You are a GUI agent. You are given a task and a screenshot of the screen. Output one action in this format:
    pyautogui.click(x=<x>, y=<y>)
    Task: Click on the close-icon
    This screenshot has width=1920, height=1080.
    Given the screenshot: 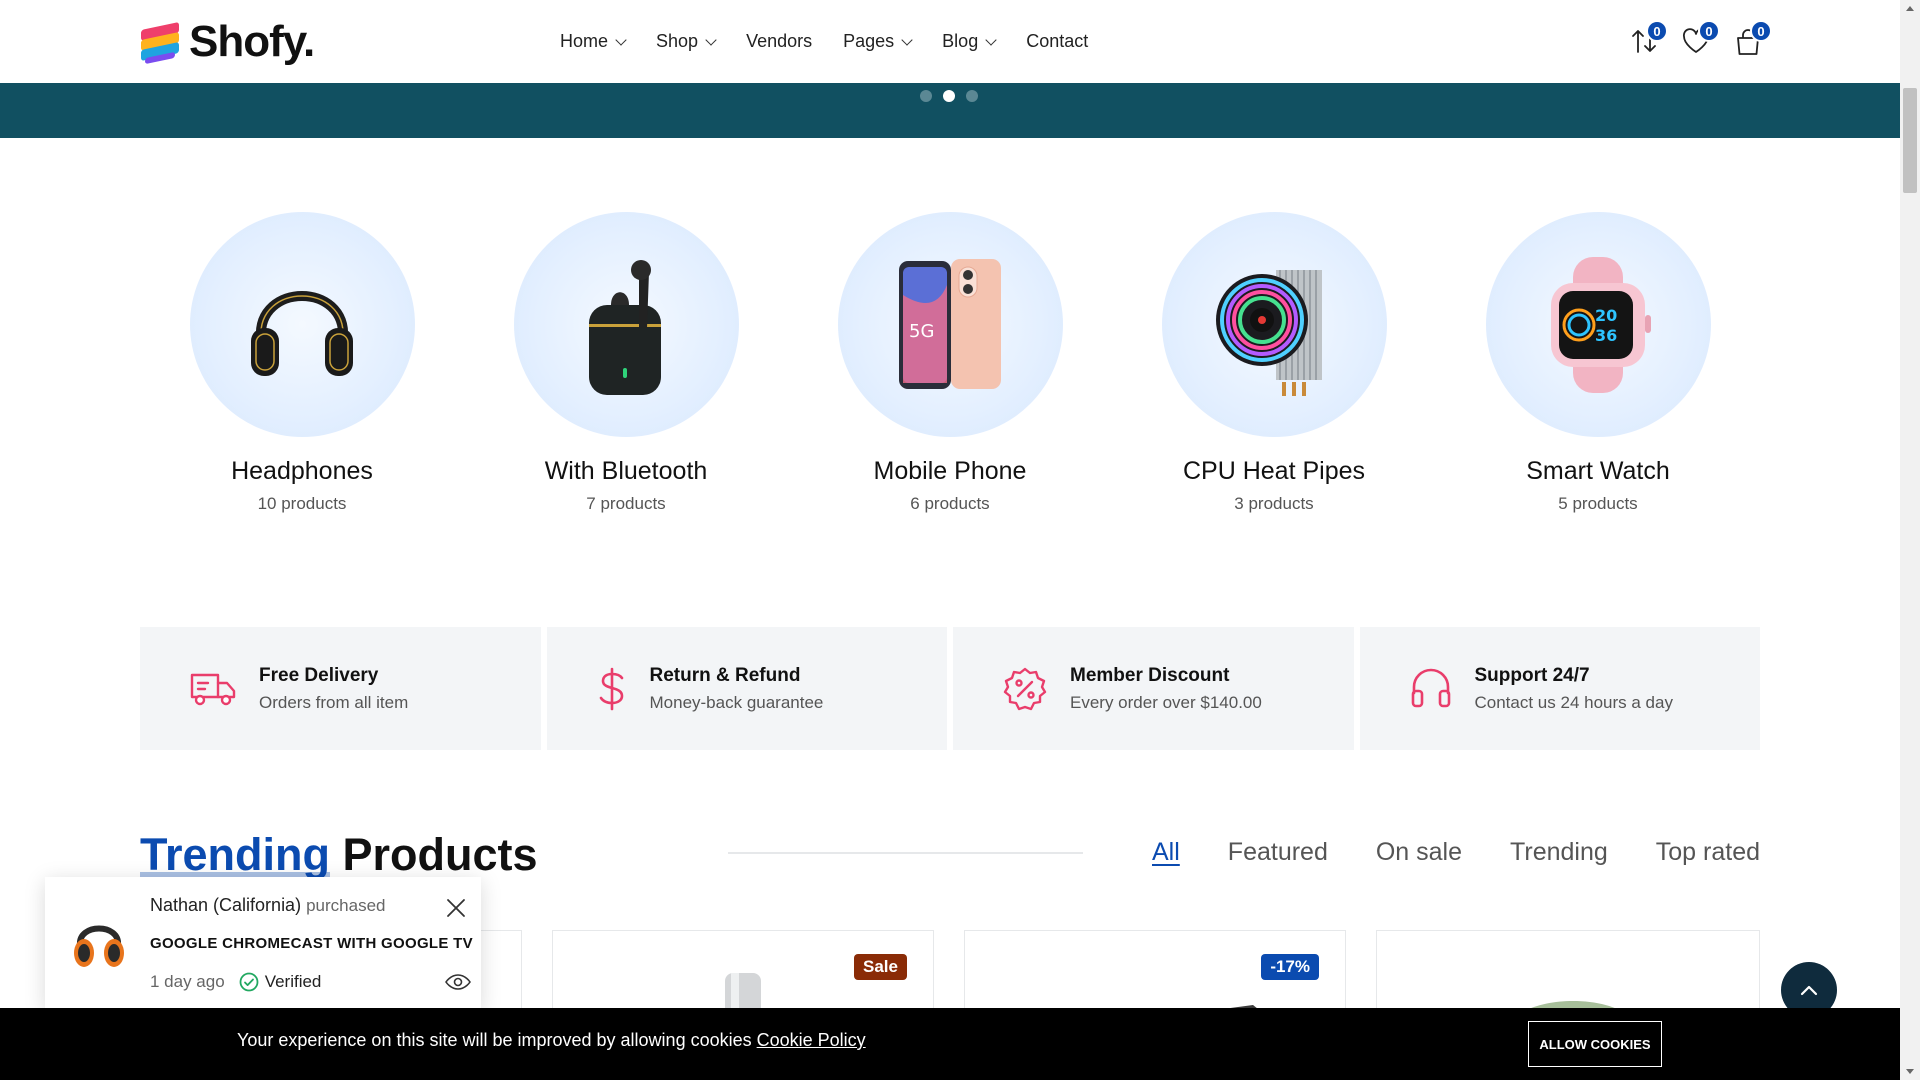 What is the action you would take?
    pyautogui.click(x=456, y=908)
    